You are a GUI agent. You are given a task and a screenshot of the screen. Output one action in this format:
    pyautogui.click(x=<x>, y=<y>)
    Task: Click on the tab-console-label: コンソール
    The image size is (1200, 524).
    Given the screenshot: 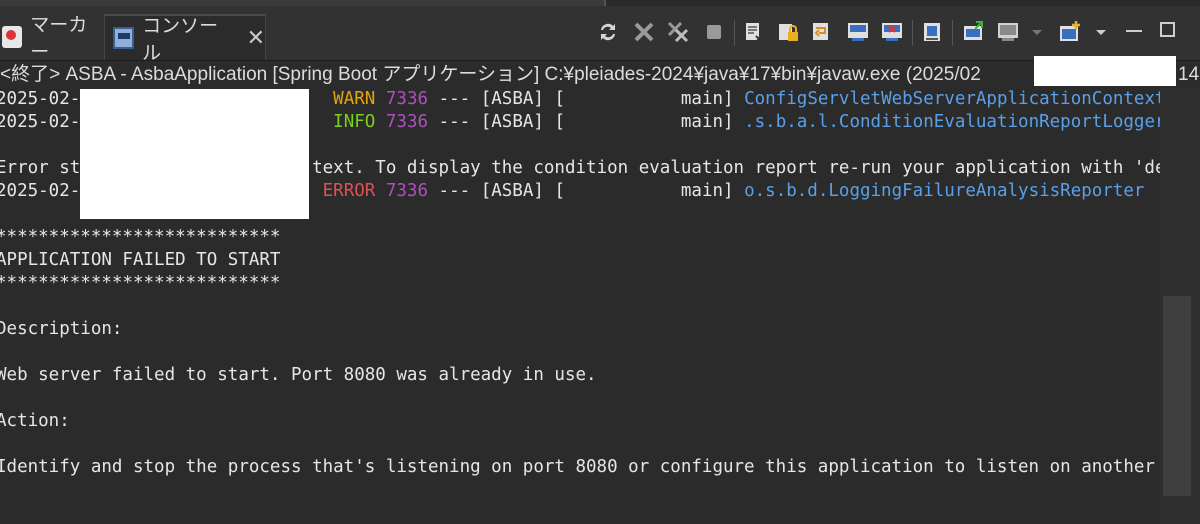 What is the action you would take?
    pyautogui.click(x=180, y=39)
    